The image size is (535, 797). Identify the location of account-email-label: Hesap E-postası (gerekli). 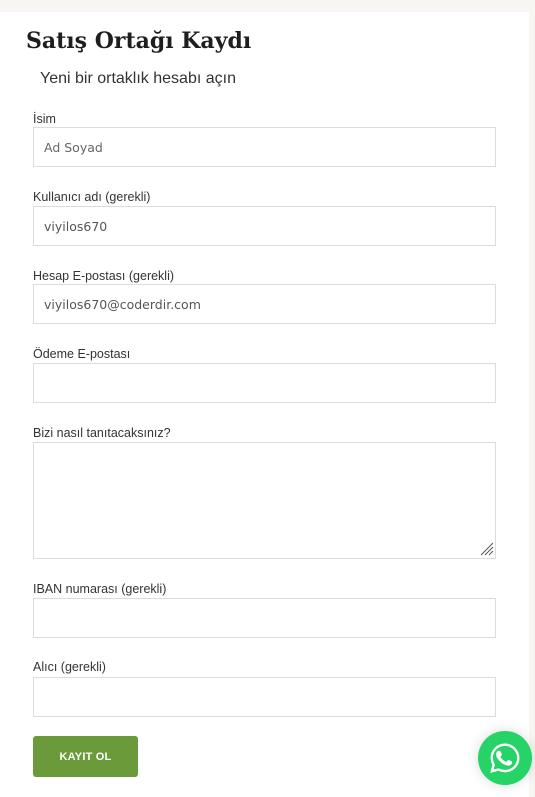
(104, 276).